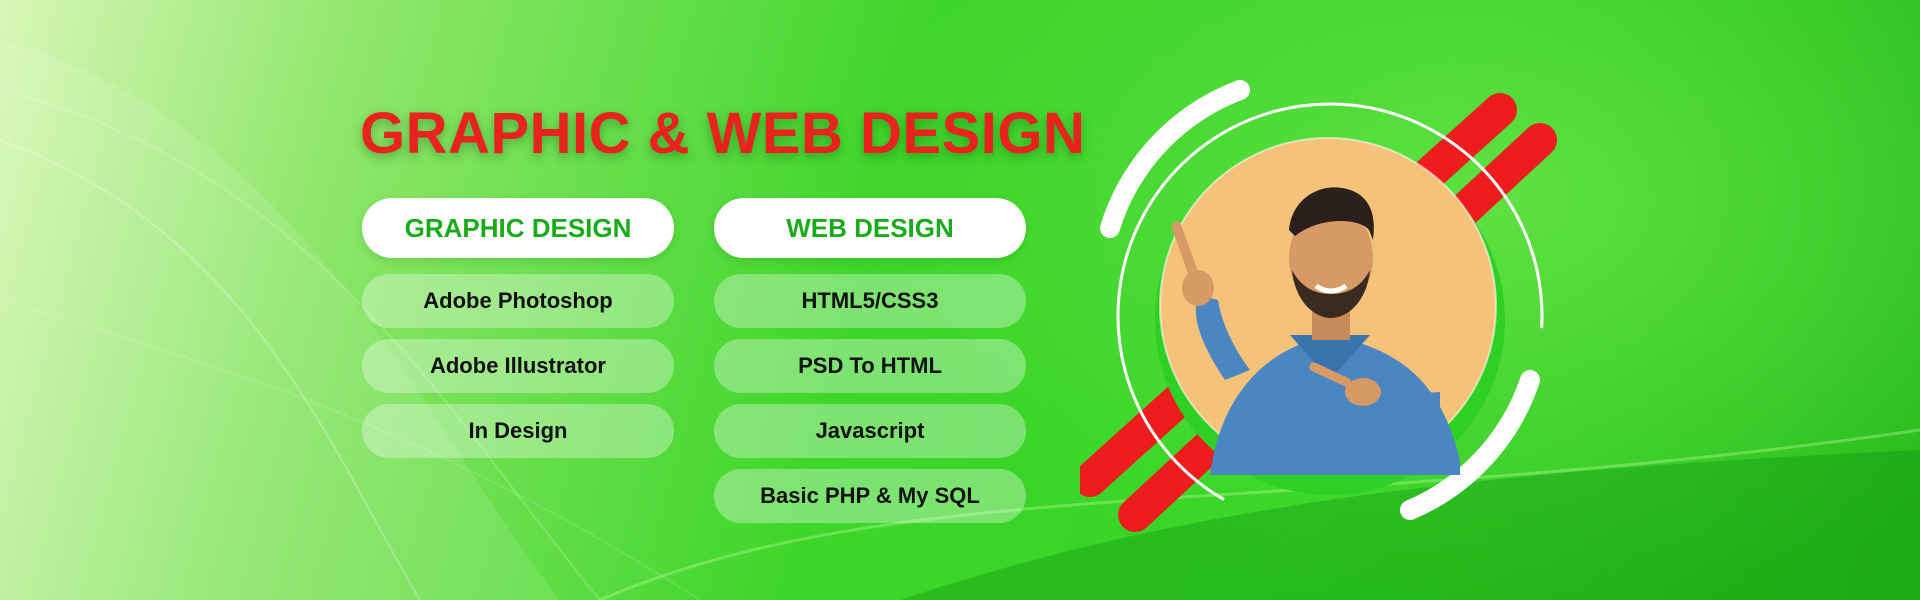 The image size is (1920, 600). Describe the element at coordinates (870, 431) in the screenshot. I see `course-item-javascript: Javascript` at that location.